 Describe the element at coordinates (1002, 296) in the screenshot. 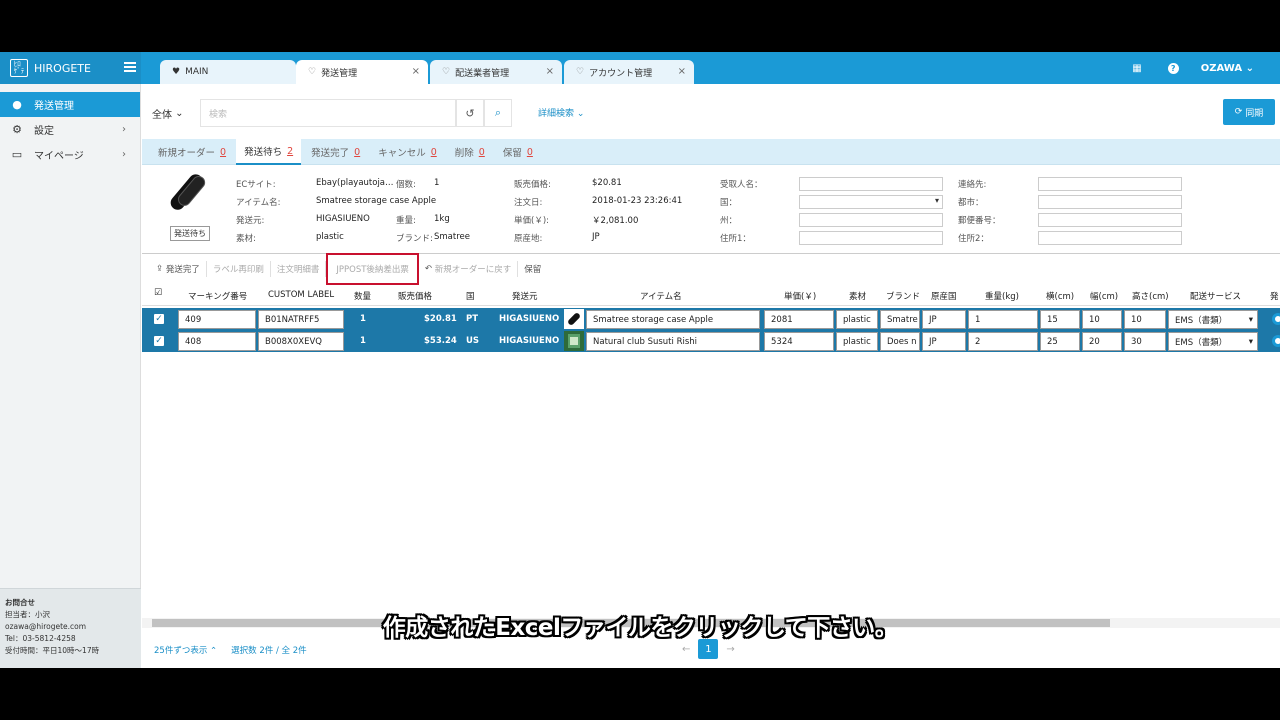

I see `col-weight: 重量(kg)` at that location.